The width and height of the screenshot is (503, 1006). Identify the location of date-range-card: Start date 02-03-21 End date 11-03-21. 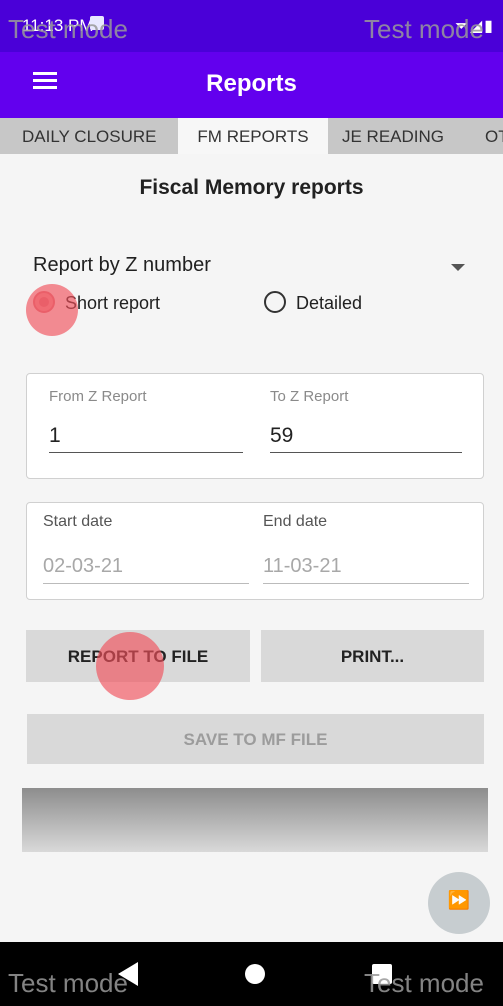
(255, 551).